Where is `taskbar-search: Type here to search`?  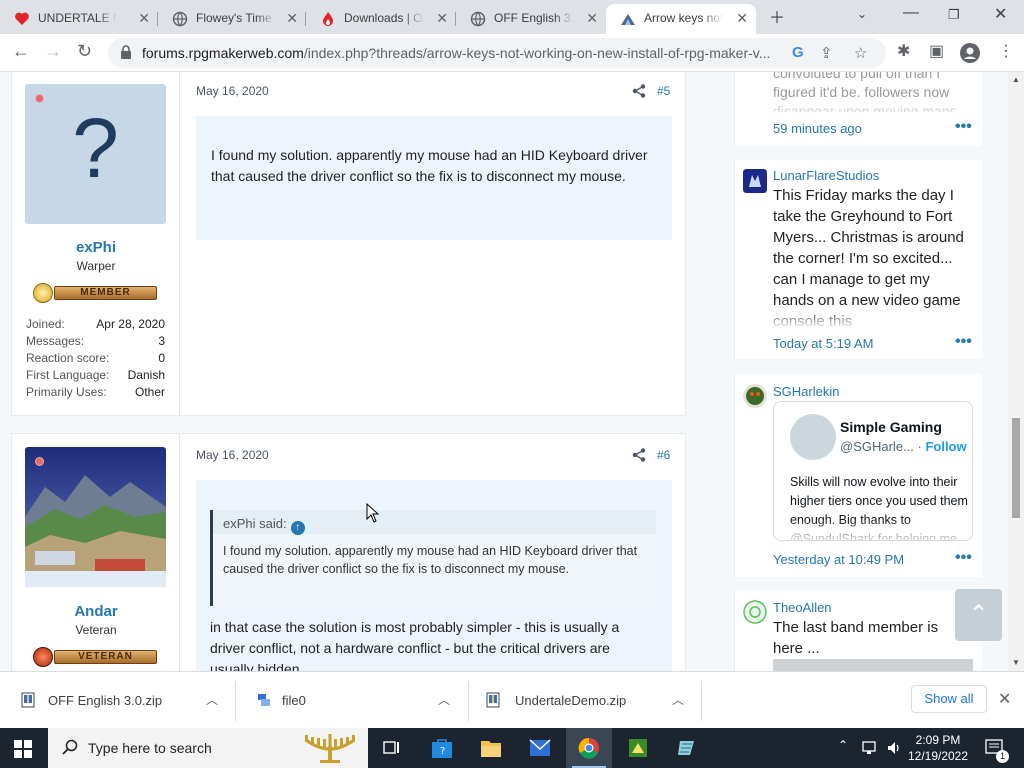 taskbar-search: Type here to search is located at coordinates (208, 748).